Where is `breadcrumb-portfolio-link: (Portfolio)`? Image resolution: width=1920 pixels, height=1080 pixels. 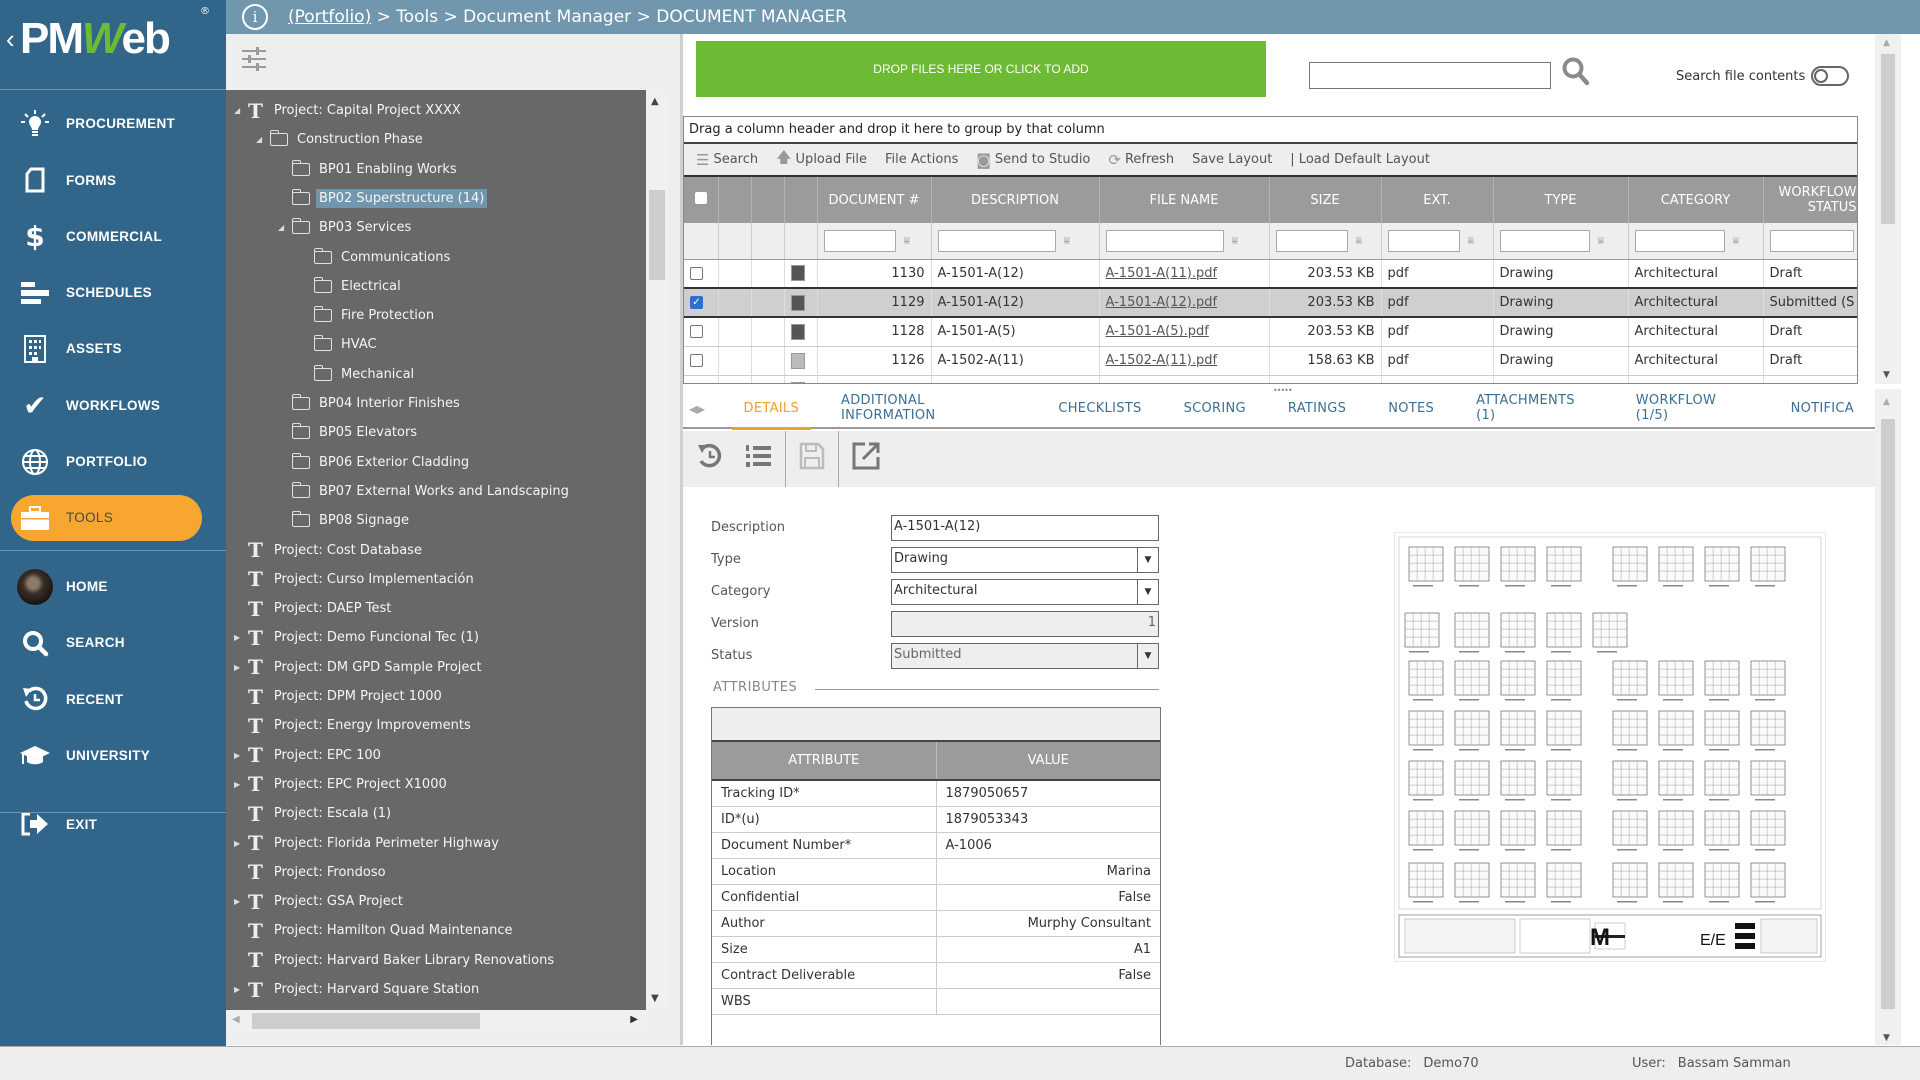
breadcrumb-portfolio-link: (Portfolio) is located at coordinates (329, 17).